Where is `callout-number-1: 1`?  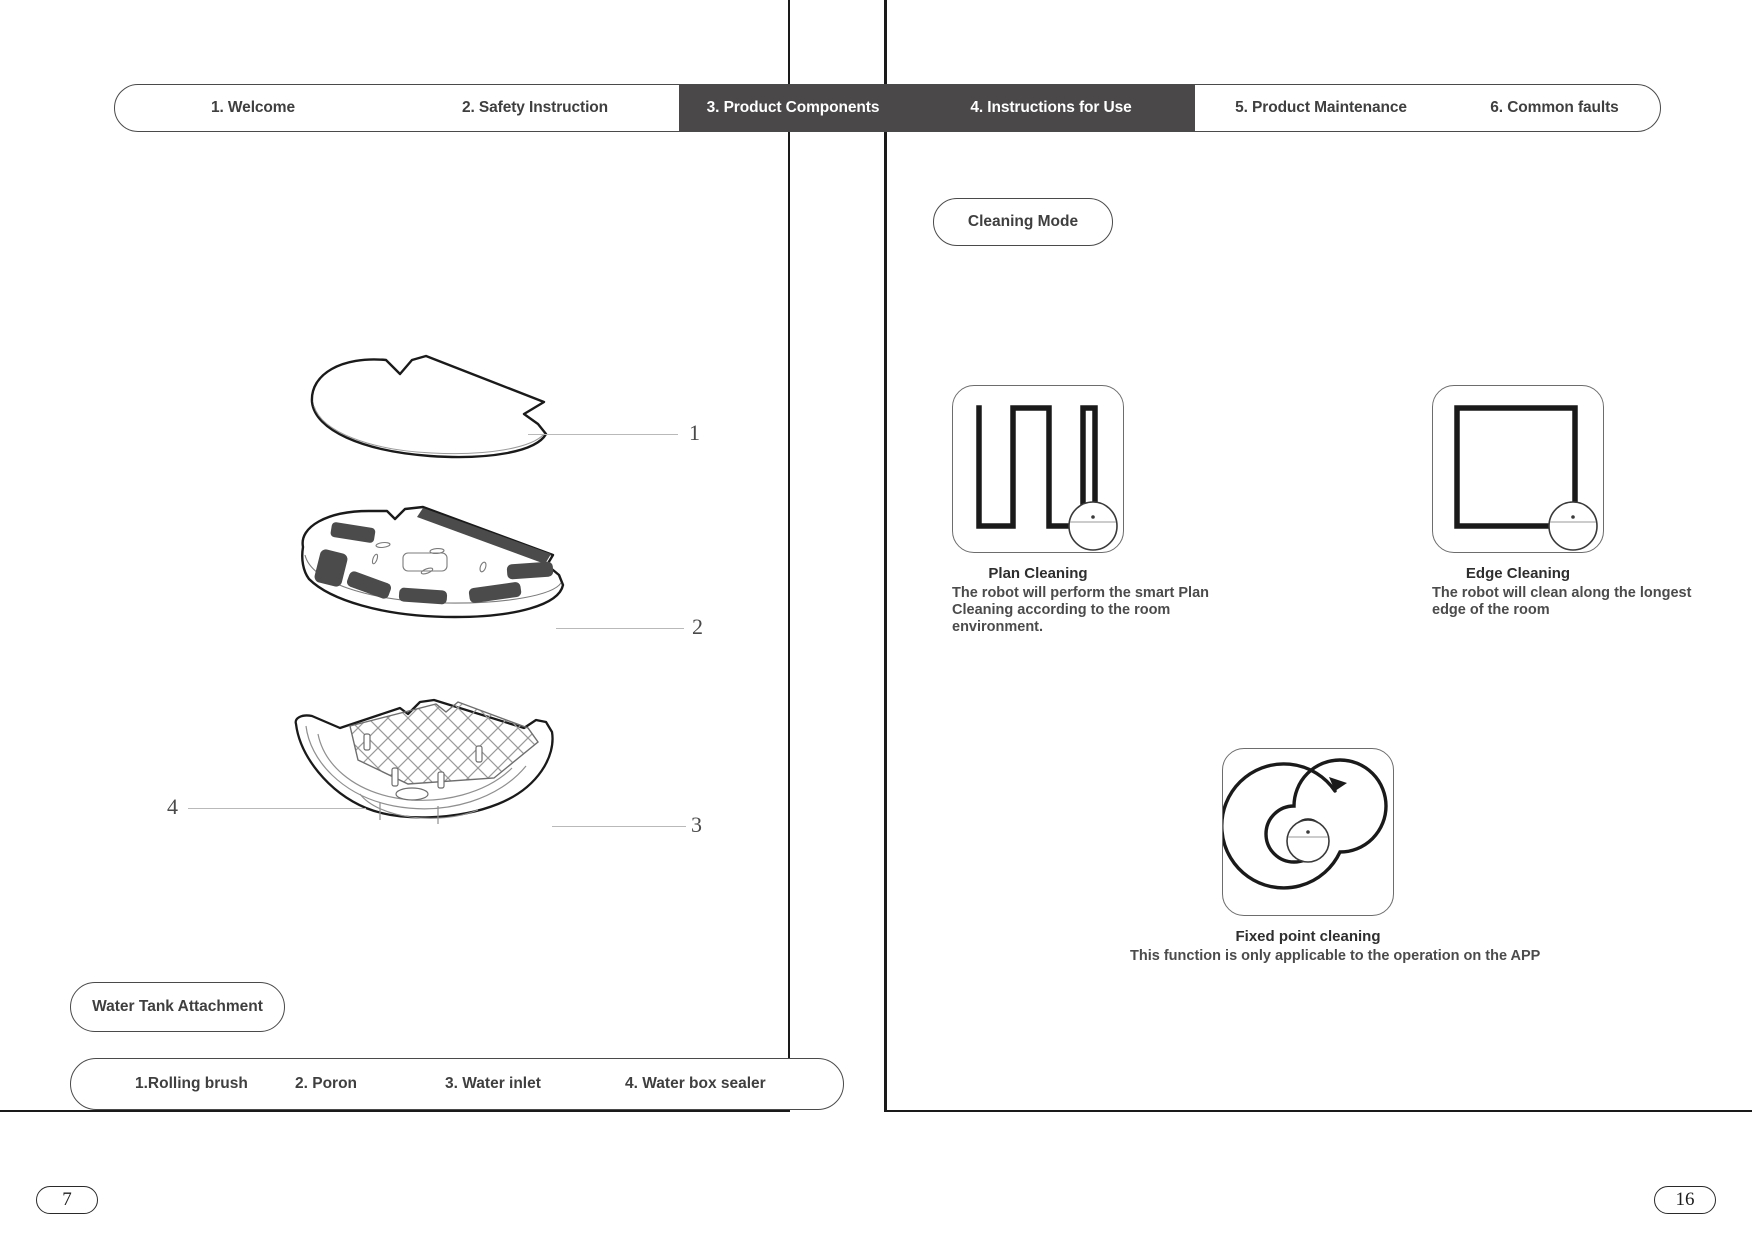 callout-number-1: 1 is located at coordinates (694, 432).